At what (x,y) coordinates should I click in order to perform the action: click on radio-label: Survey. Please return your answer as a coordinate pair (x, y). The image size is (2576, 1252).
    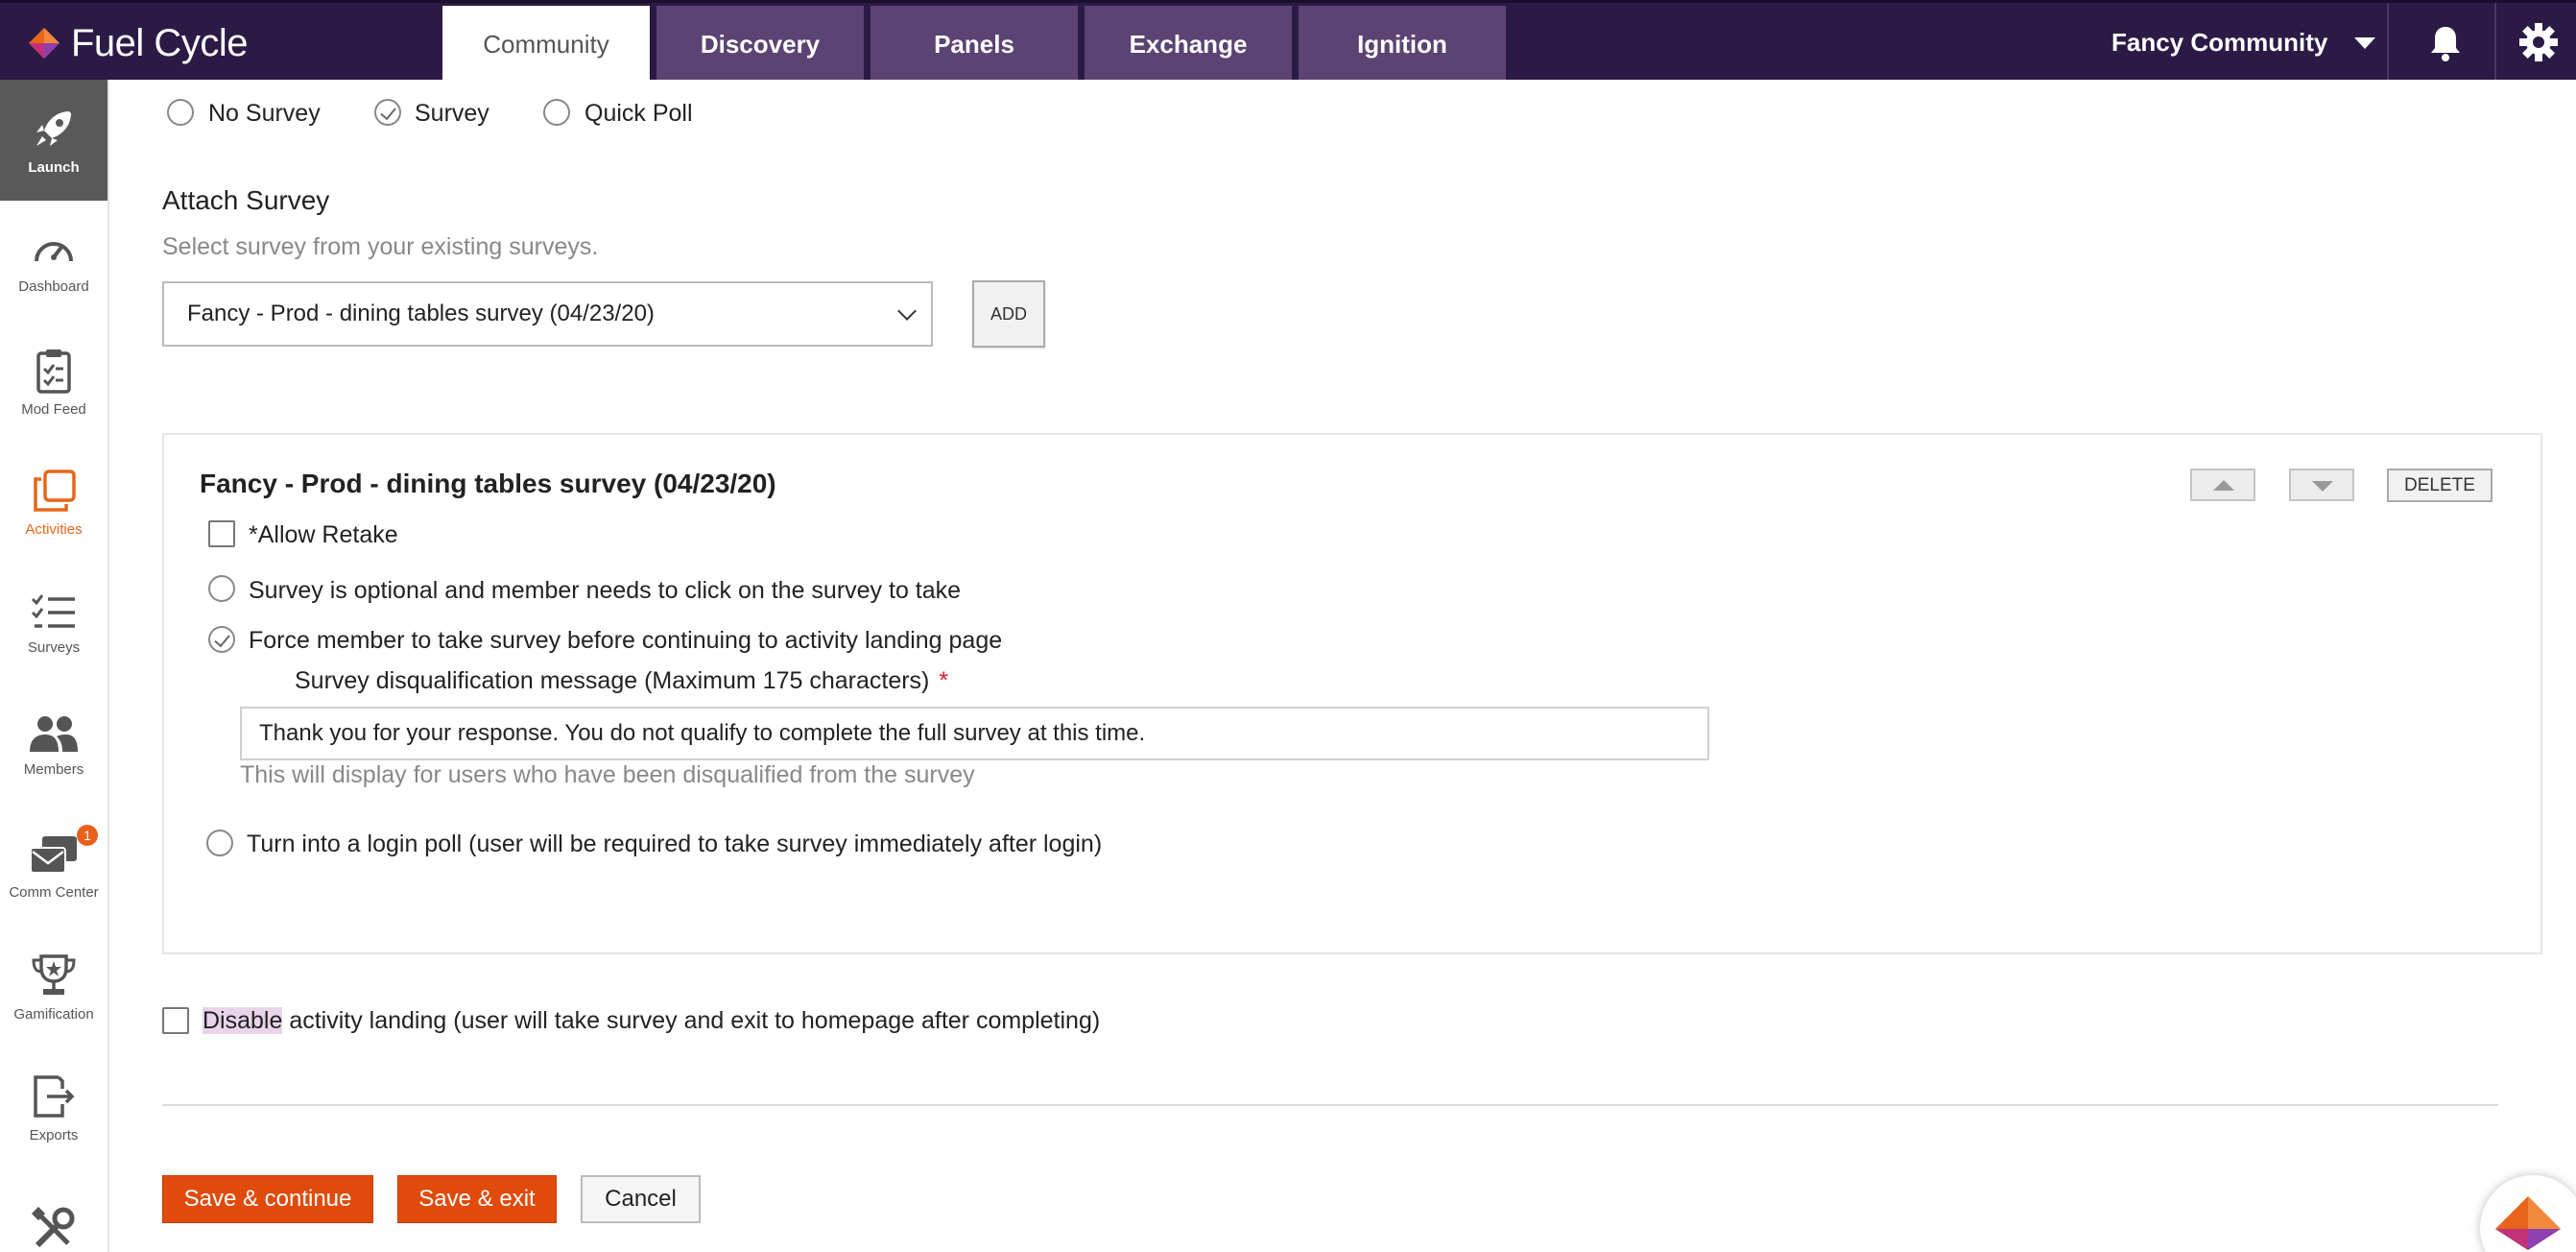
    Looking at the image, I should click on (452, 113).